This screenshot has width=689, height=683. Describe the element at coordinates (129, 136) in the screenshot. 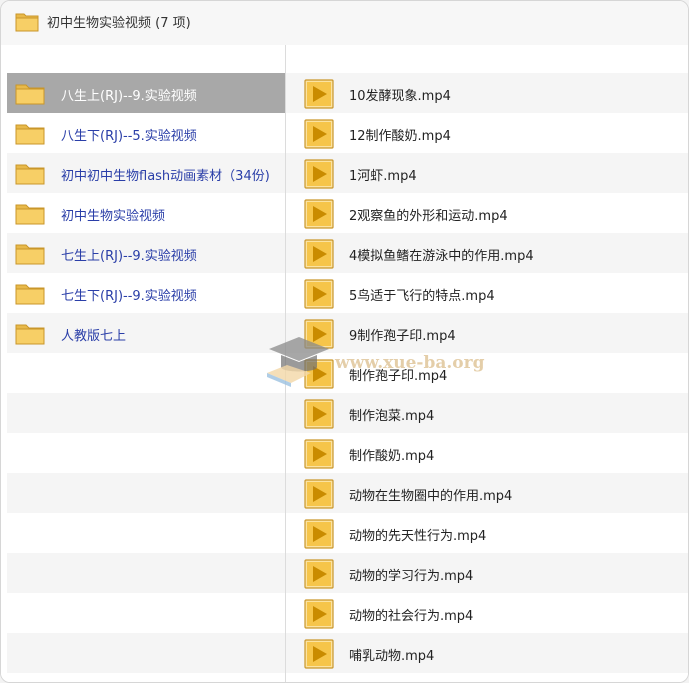

I see `sidebar-item-label: 八生下(RJ)--5.实验视频` at that location.